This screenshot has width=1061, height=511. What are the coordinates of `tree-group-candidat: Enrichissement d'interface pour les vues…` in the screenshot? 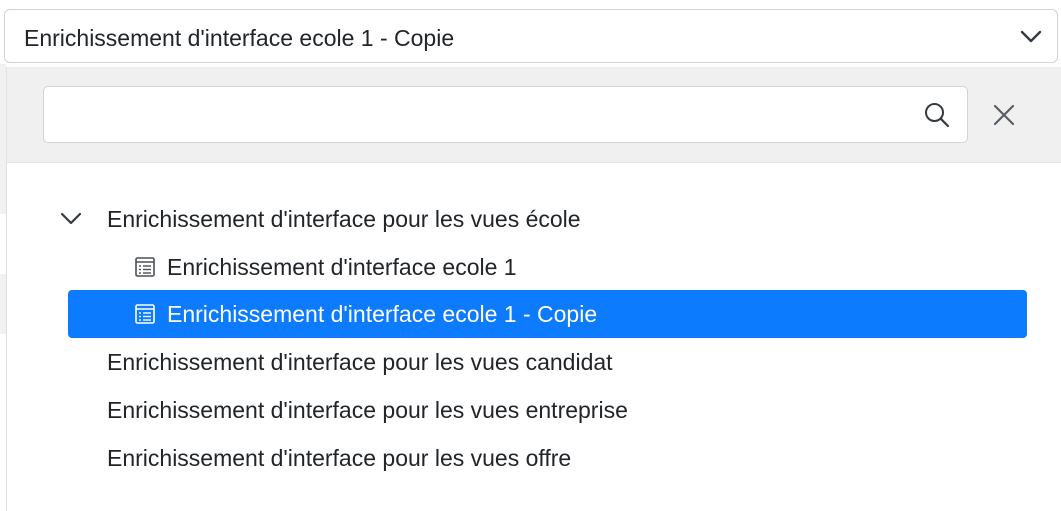 It's located at (534, 362).